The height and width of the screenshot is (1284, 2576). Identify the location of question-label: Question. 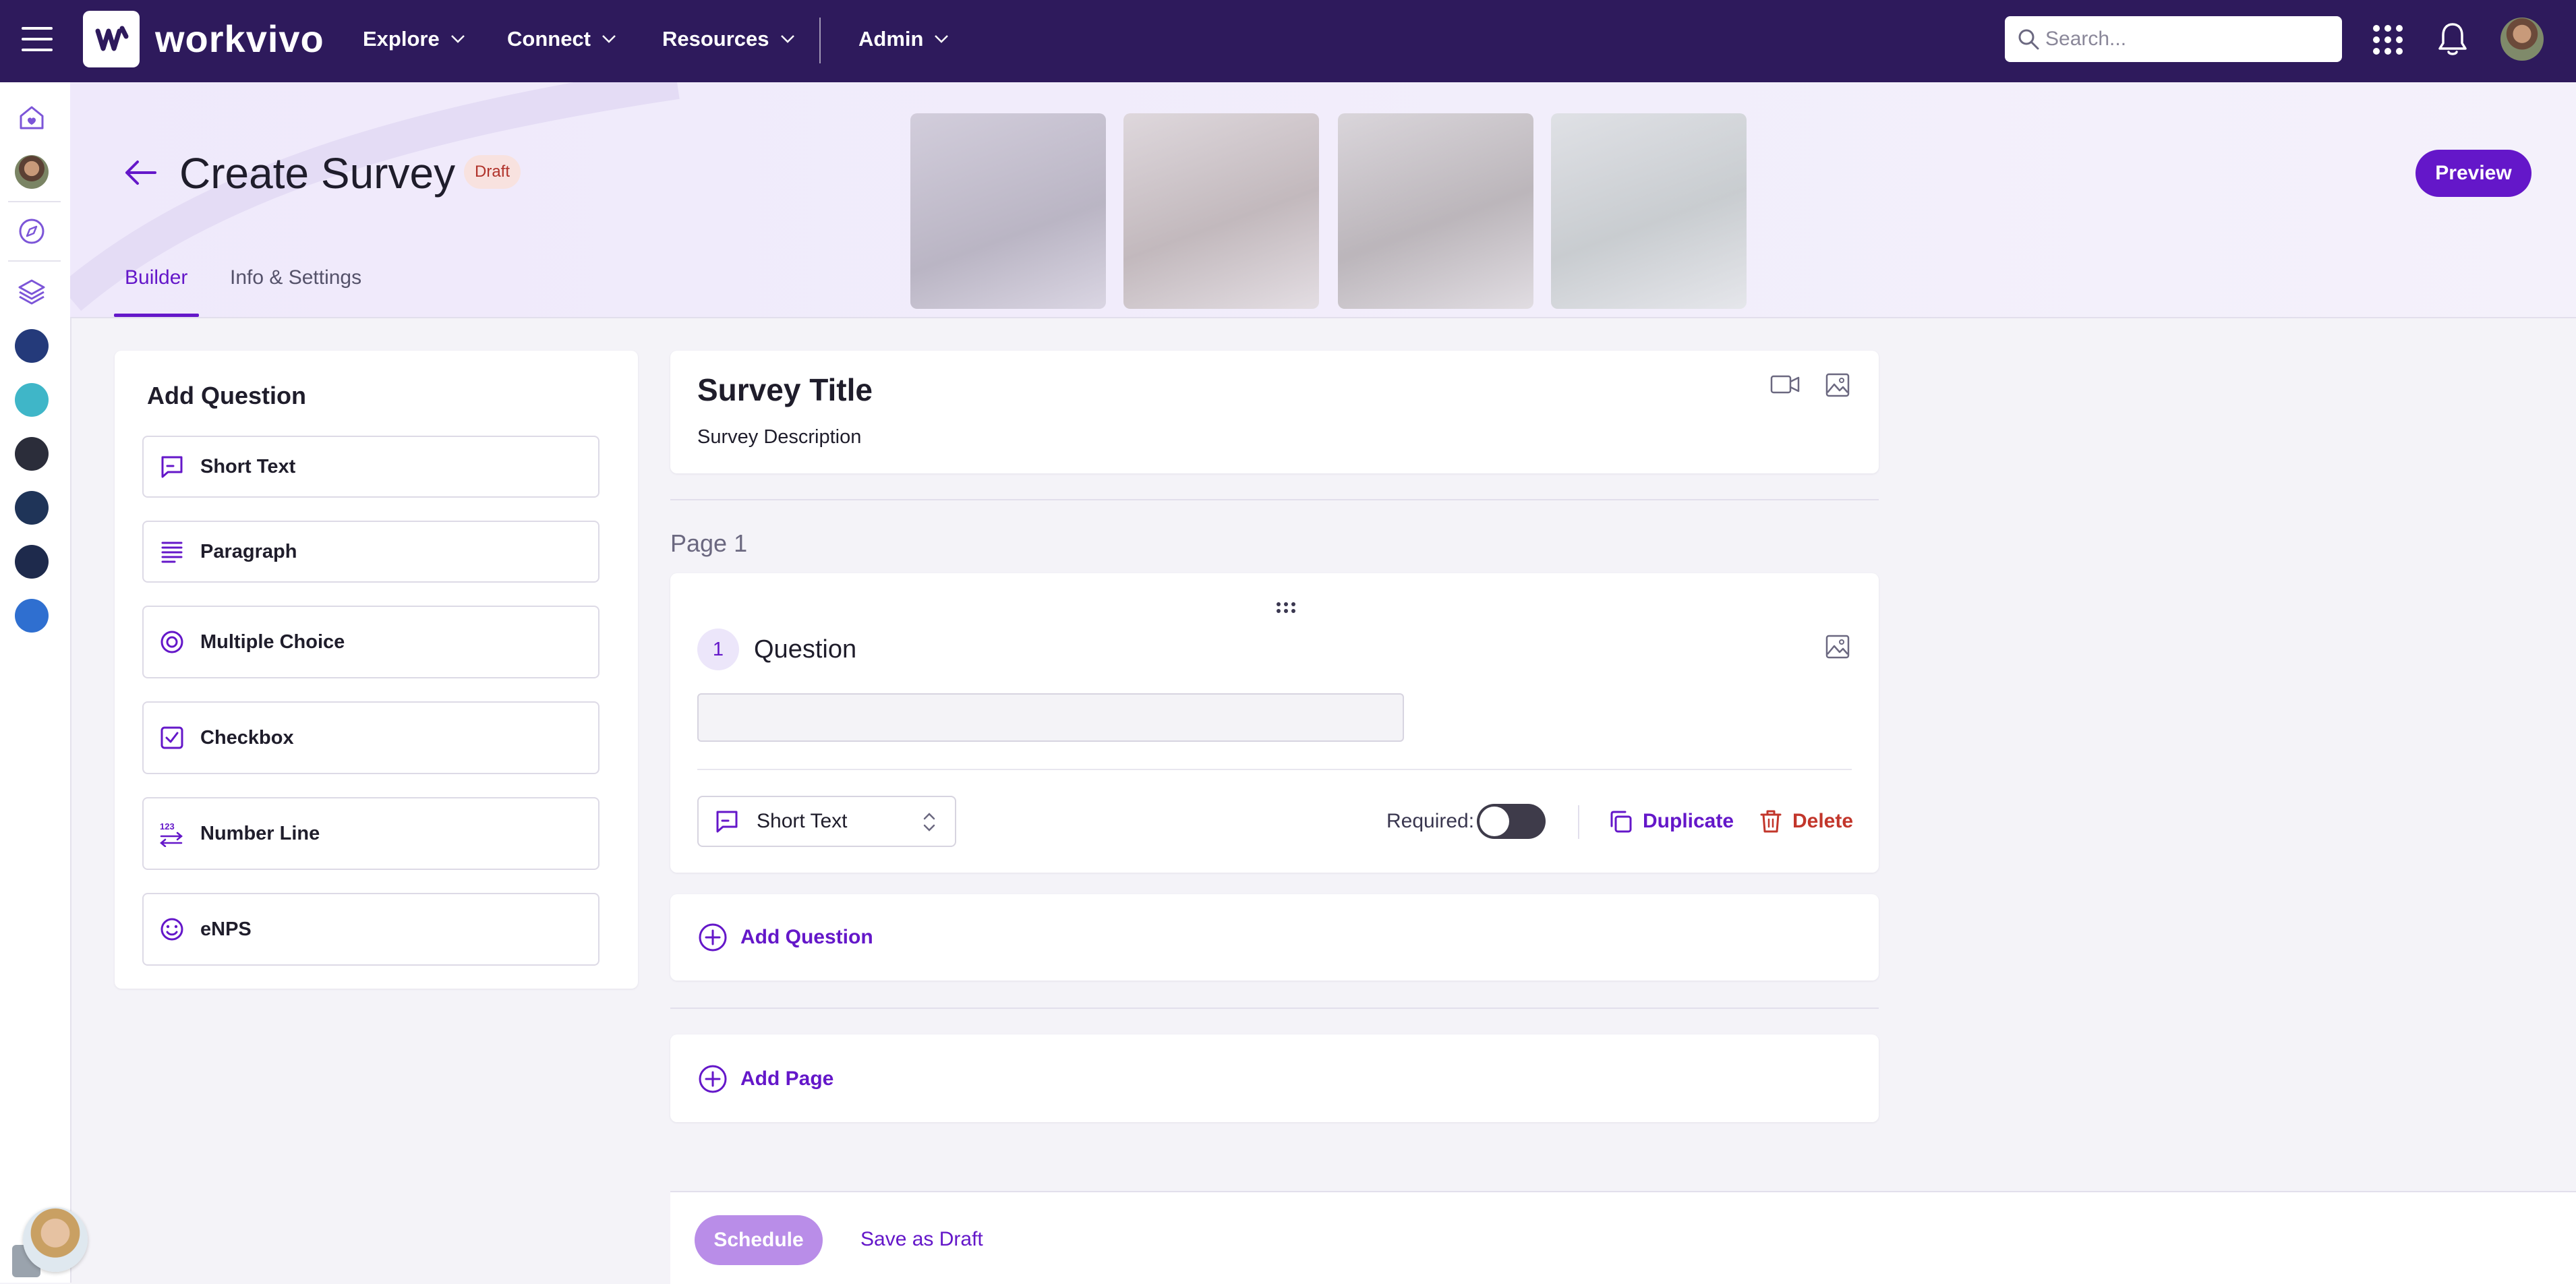
(806, 649).